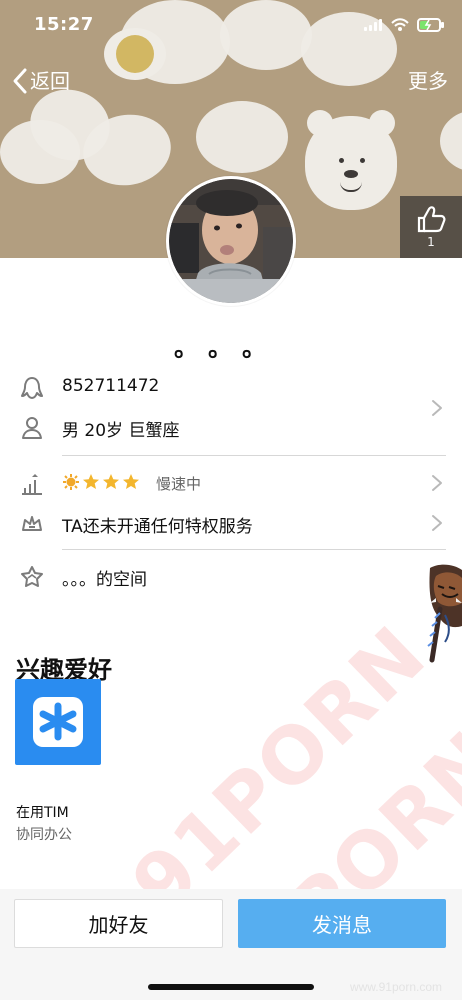  Describe the element at coordinates (428, 81) in the screenshot. I see `more-button: 更多` at that location.